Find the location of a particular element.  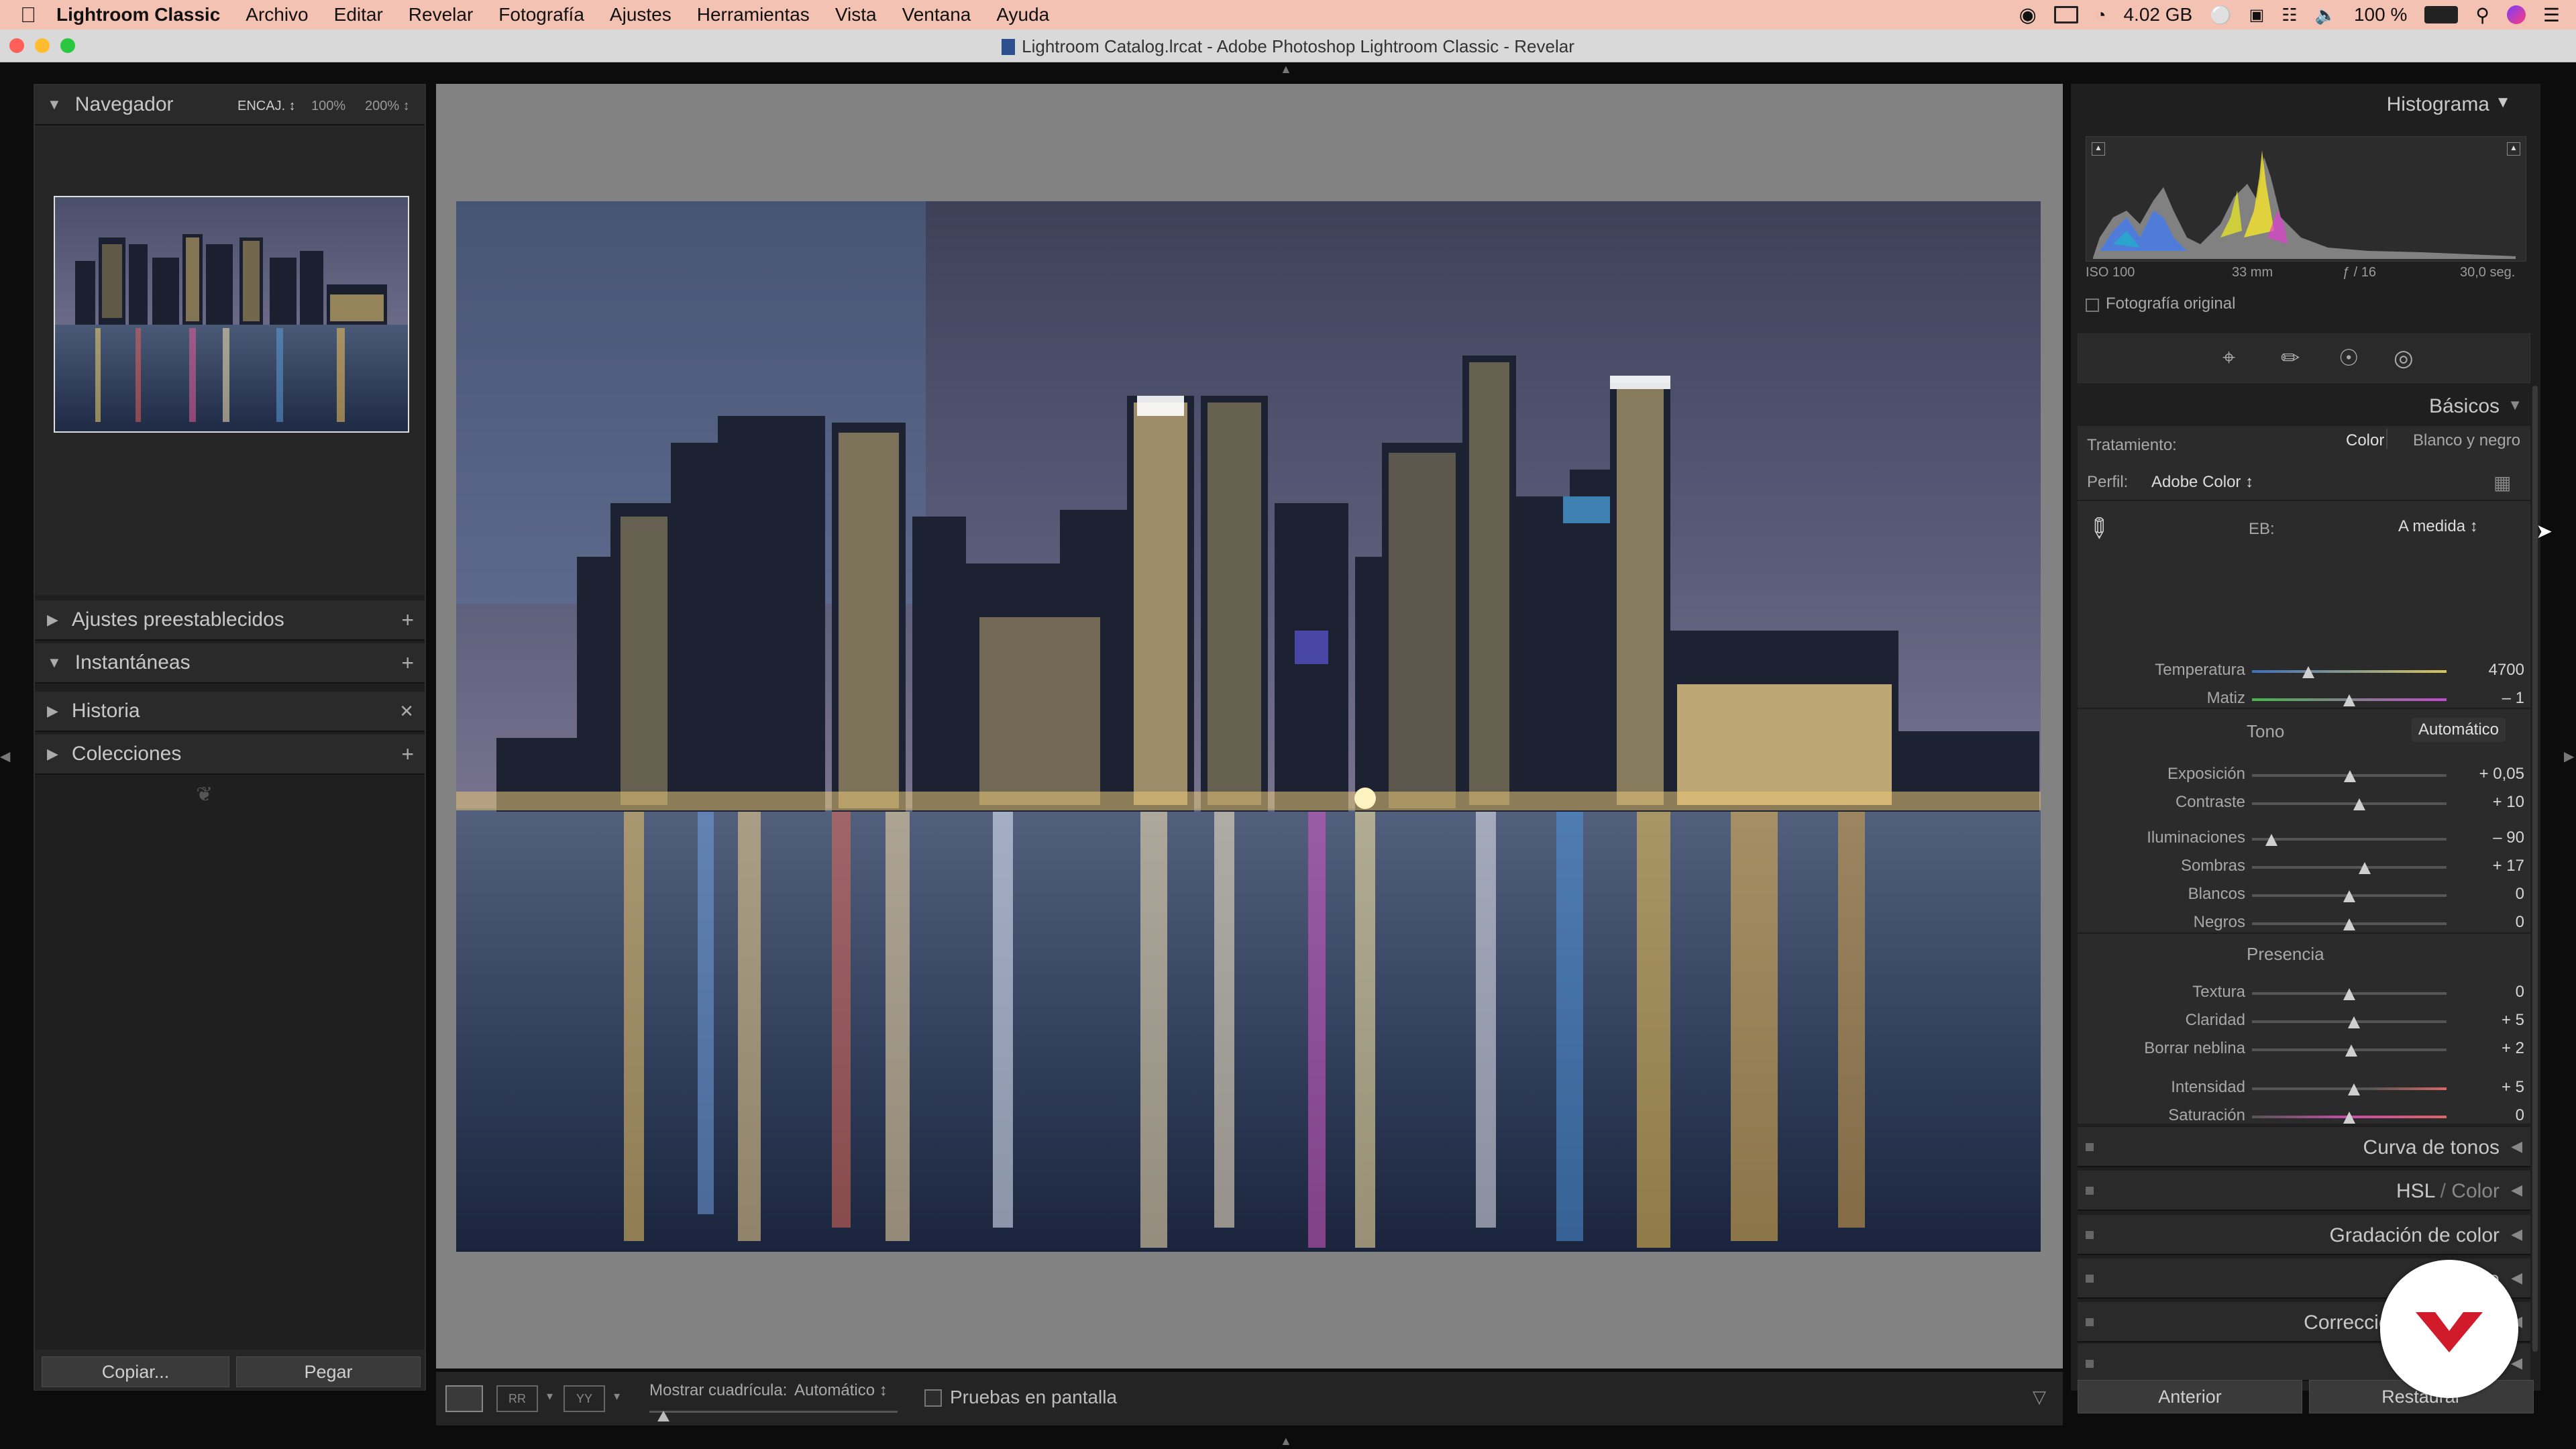

slider-value: + 10 is located at coordinates (2484, 802).